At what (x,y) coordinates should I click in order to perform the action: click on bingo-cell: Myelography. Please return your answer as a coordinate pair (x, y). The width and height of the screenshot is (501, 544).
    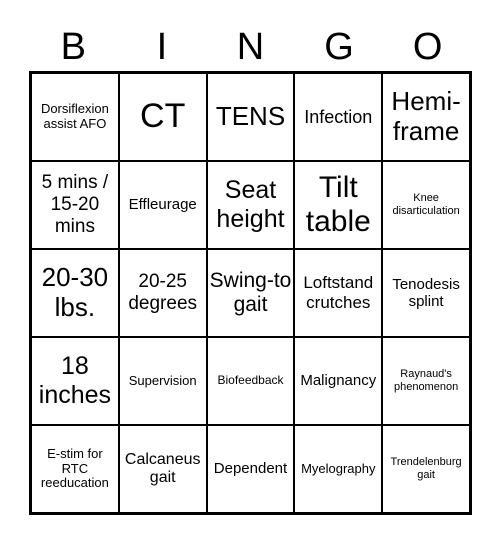
    Looking at the image, I should click on (338, 469).